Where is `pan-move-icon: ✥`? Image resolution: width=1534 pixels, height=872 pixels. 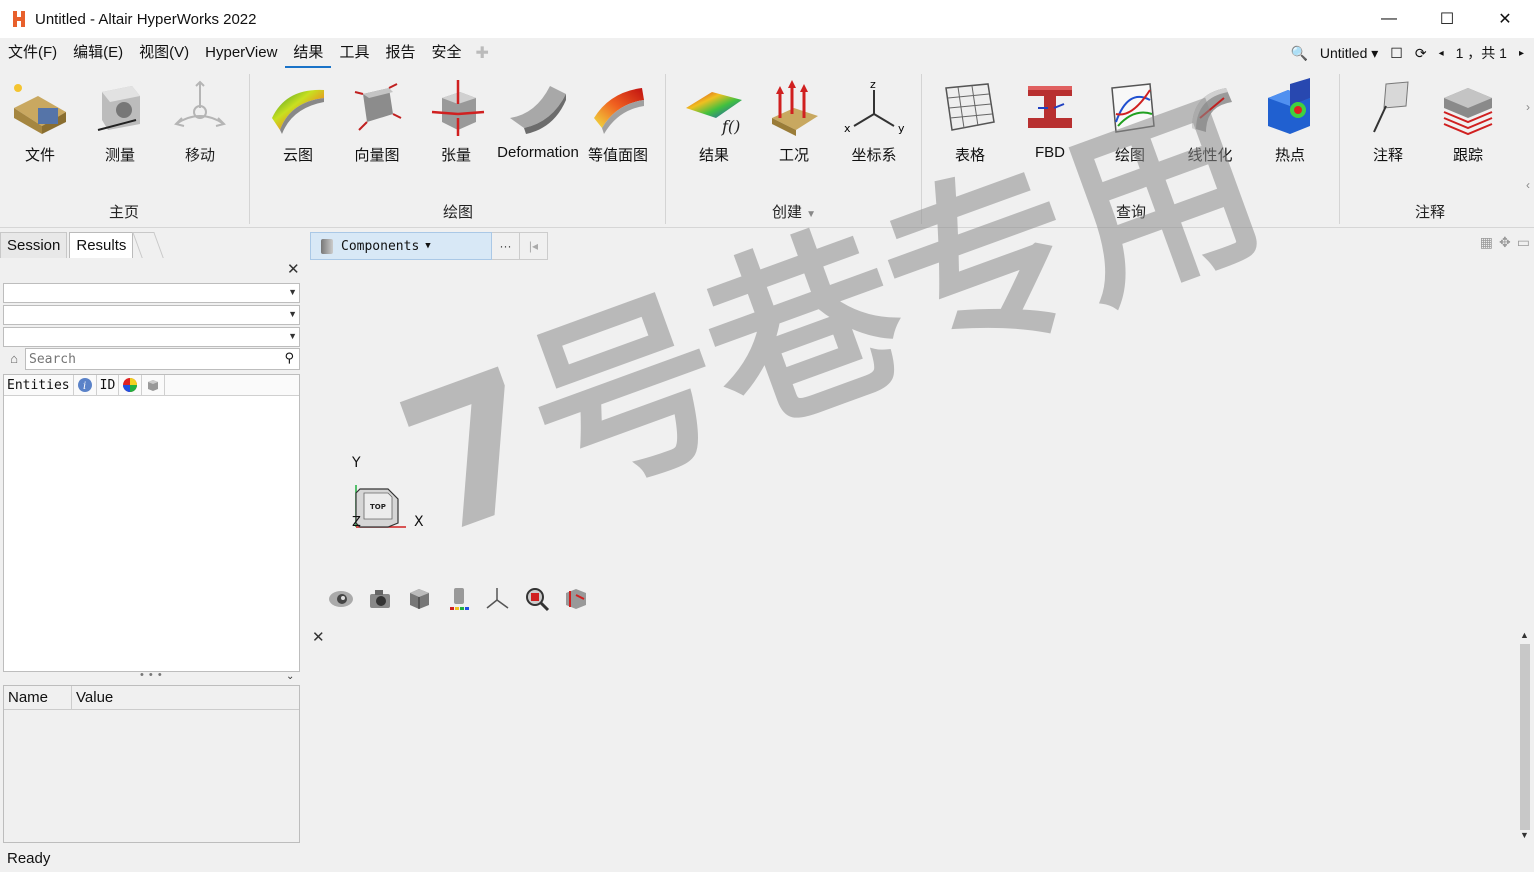
pan-move-icon: ✥ is located at coordinates (1505, 242).